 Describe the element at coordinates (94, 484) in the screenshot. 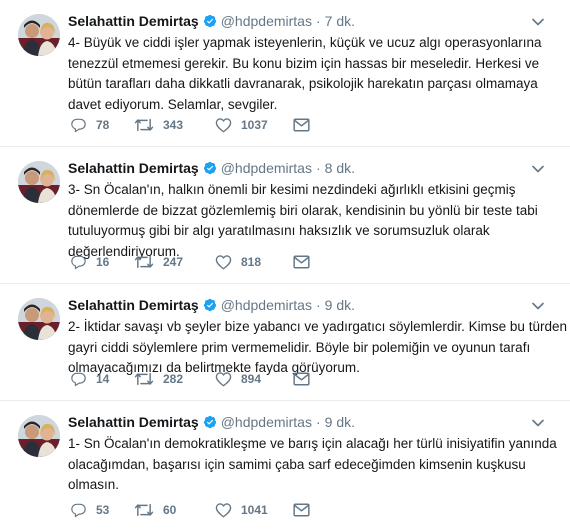

I see `tweet-text-line: olmasın.` at that location.